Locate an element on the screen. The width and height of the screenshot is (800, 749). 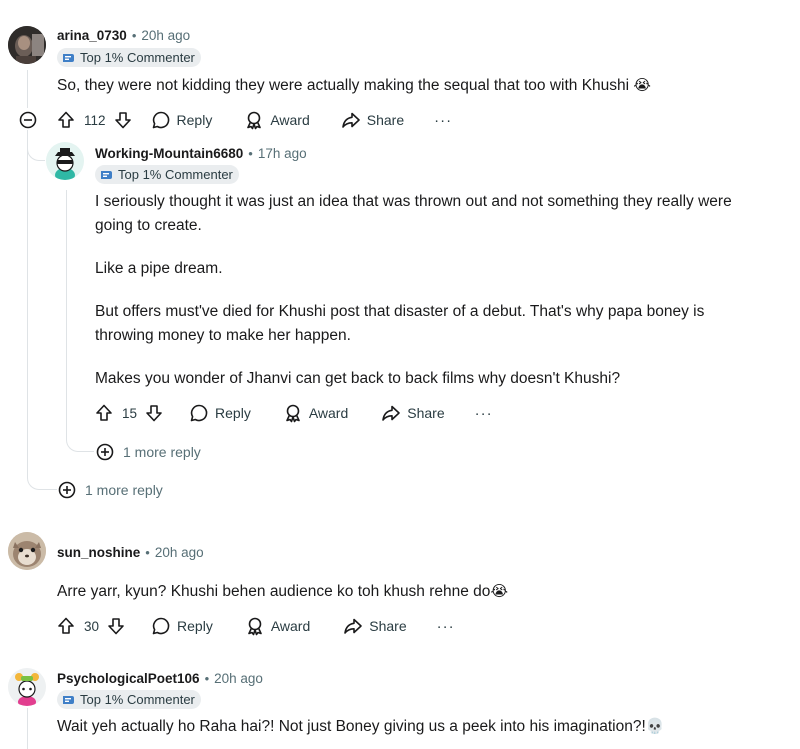
thread-line-c4 is located at coordinates (27, 728).